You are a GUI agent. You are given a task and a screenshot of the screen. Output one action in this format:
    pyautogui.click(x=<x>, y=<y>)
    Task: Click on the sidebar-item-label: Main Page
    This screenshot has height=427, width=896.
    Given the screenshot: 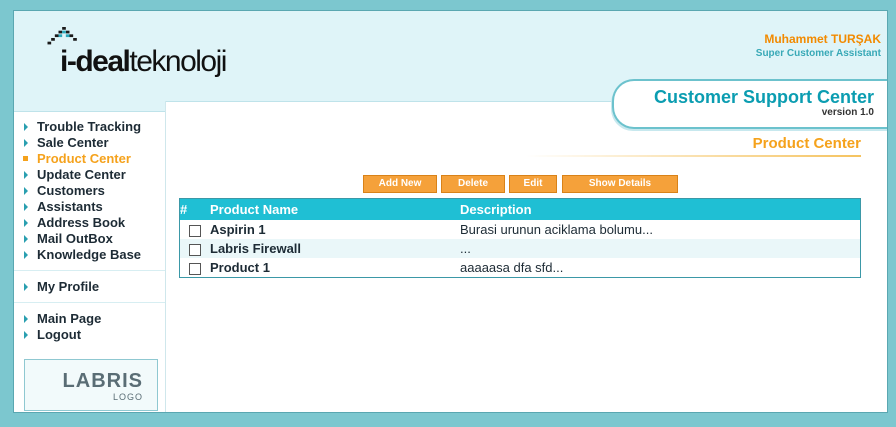 What is the action you would take?
    pyautogui.click(x=69, y=318)
    